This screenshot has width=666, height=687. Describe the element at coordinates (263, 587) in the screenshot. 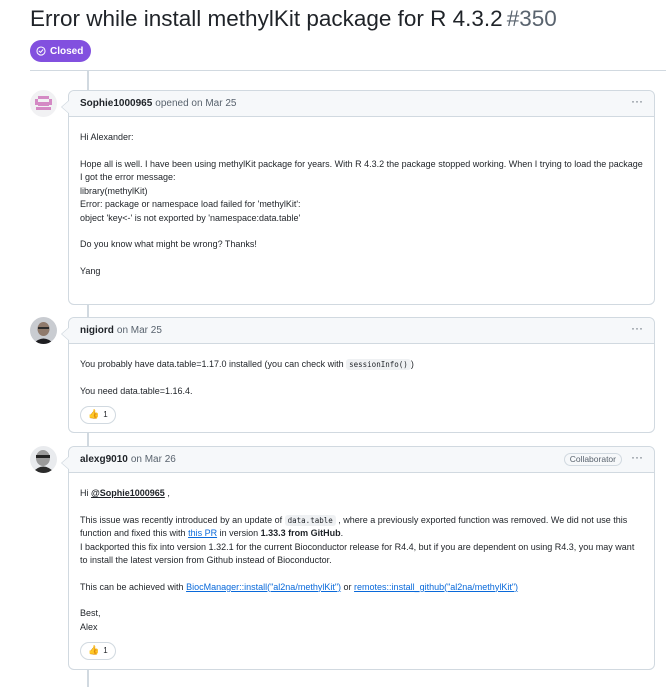

I see `biocmanager-link: BiocManager::install("al2na/methylKit")` at that location.